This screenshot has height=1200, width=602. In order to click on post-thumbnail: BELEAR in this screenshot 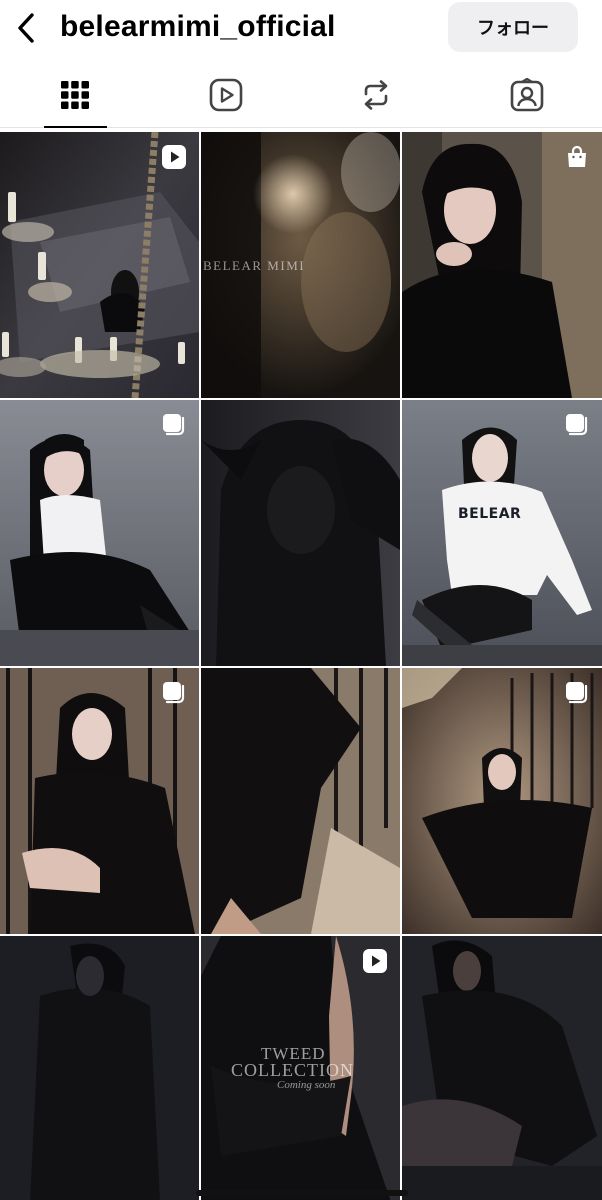, I will do `click(502, 533)`.